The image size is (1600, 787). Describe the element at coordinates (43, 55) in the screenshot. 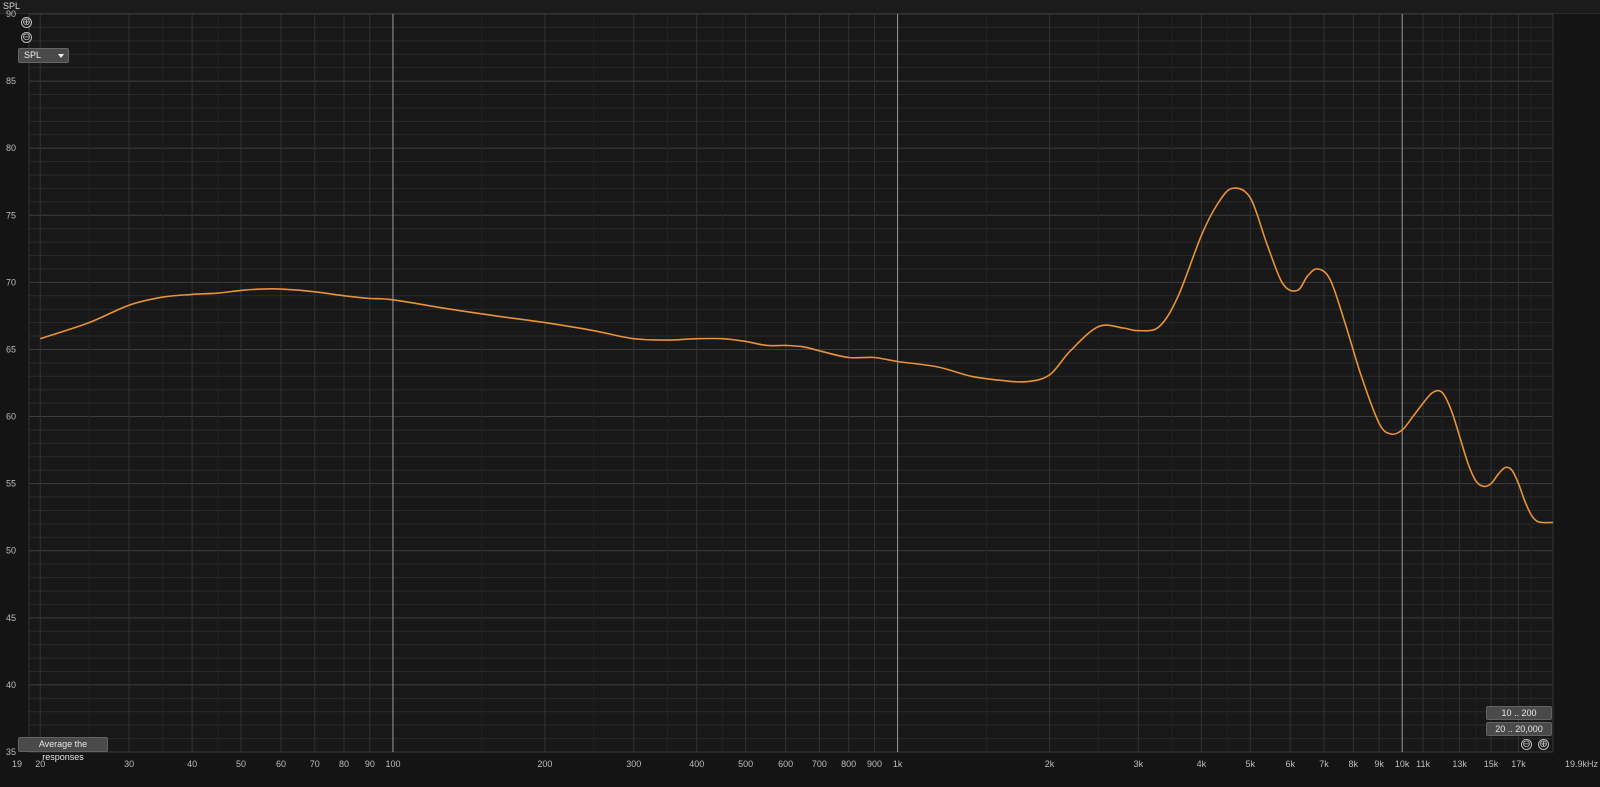

I see `plot-type-select: SPL` at that location.